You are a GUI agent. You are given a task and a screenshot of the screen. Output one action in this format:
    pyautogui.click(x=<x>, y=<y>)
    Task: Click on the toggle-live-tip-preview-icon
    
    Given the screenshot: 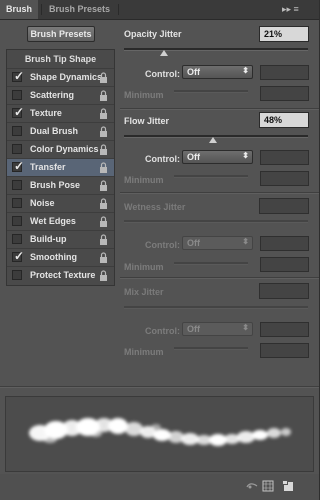 What is the action you would take?
    pyautogui.click(x=252, y=486)
    